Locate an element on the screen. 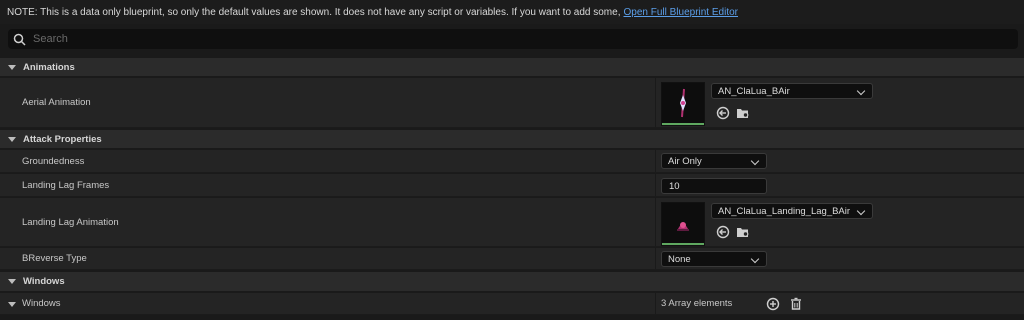 This screenshot has height=320, width=1024. property-label: Groundedness is located at coordinates (53, 161).